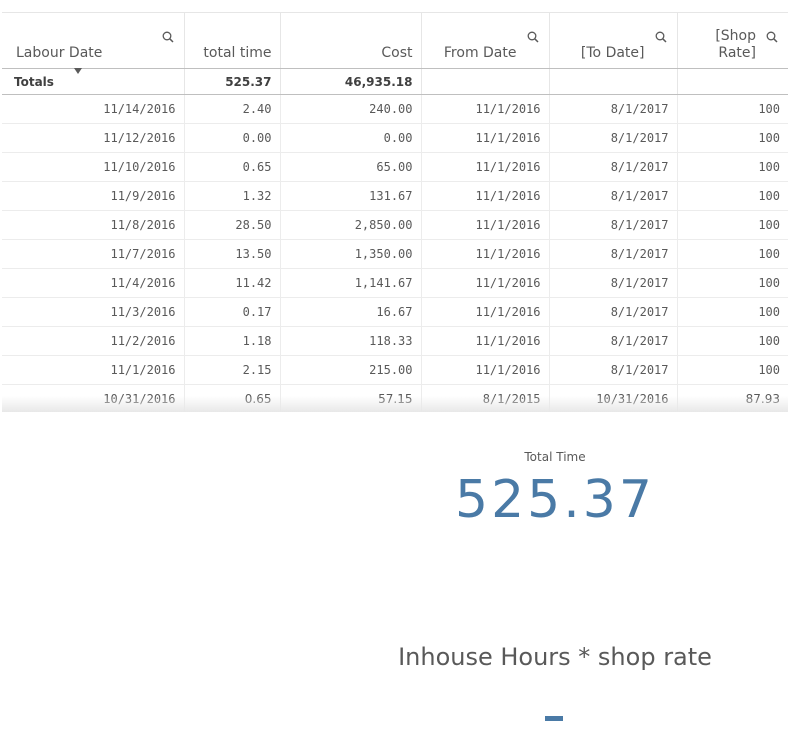  Describe the element at coordinates (732, 81) in the screenshot. I see `totals-shop-rate` at that location.